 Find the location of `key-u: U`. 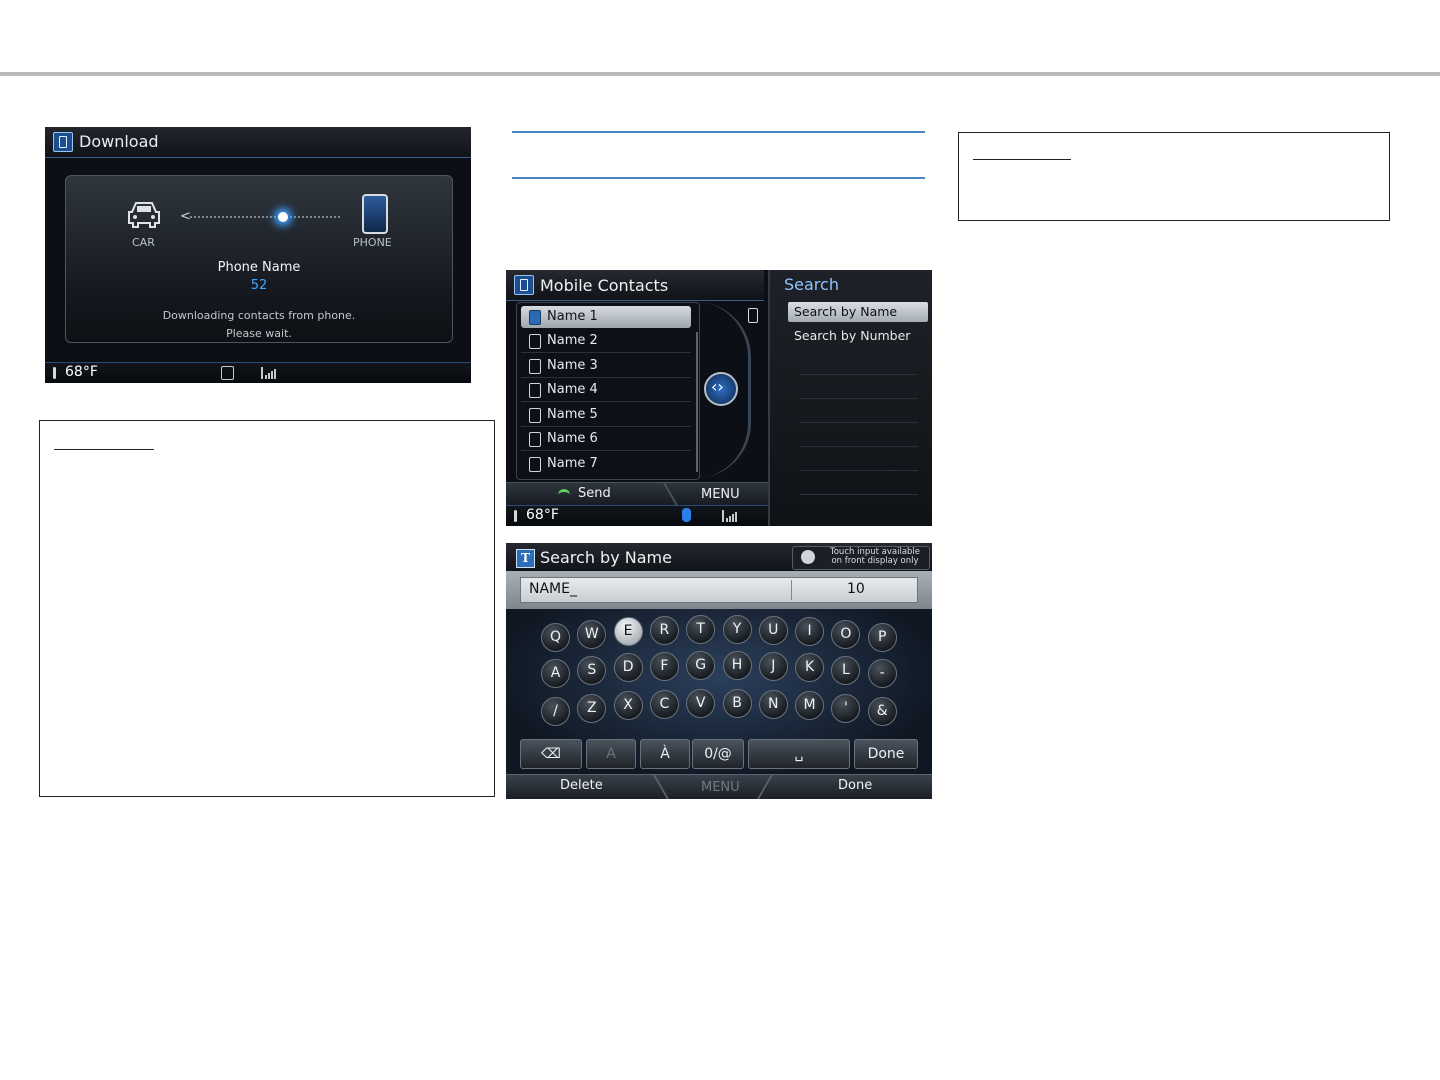

key-u: U is located at coordinates (773, 630).